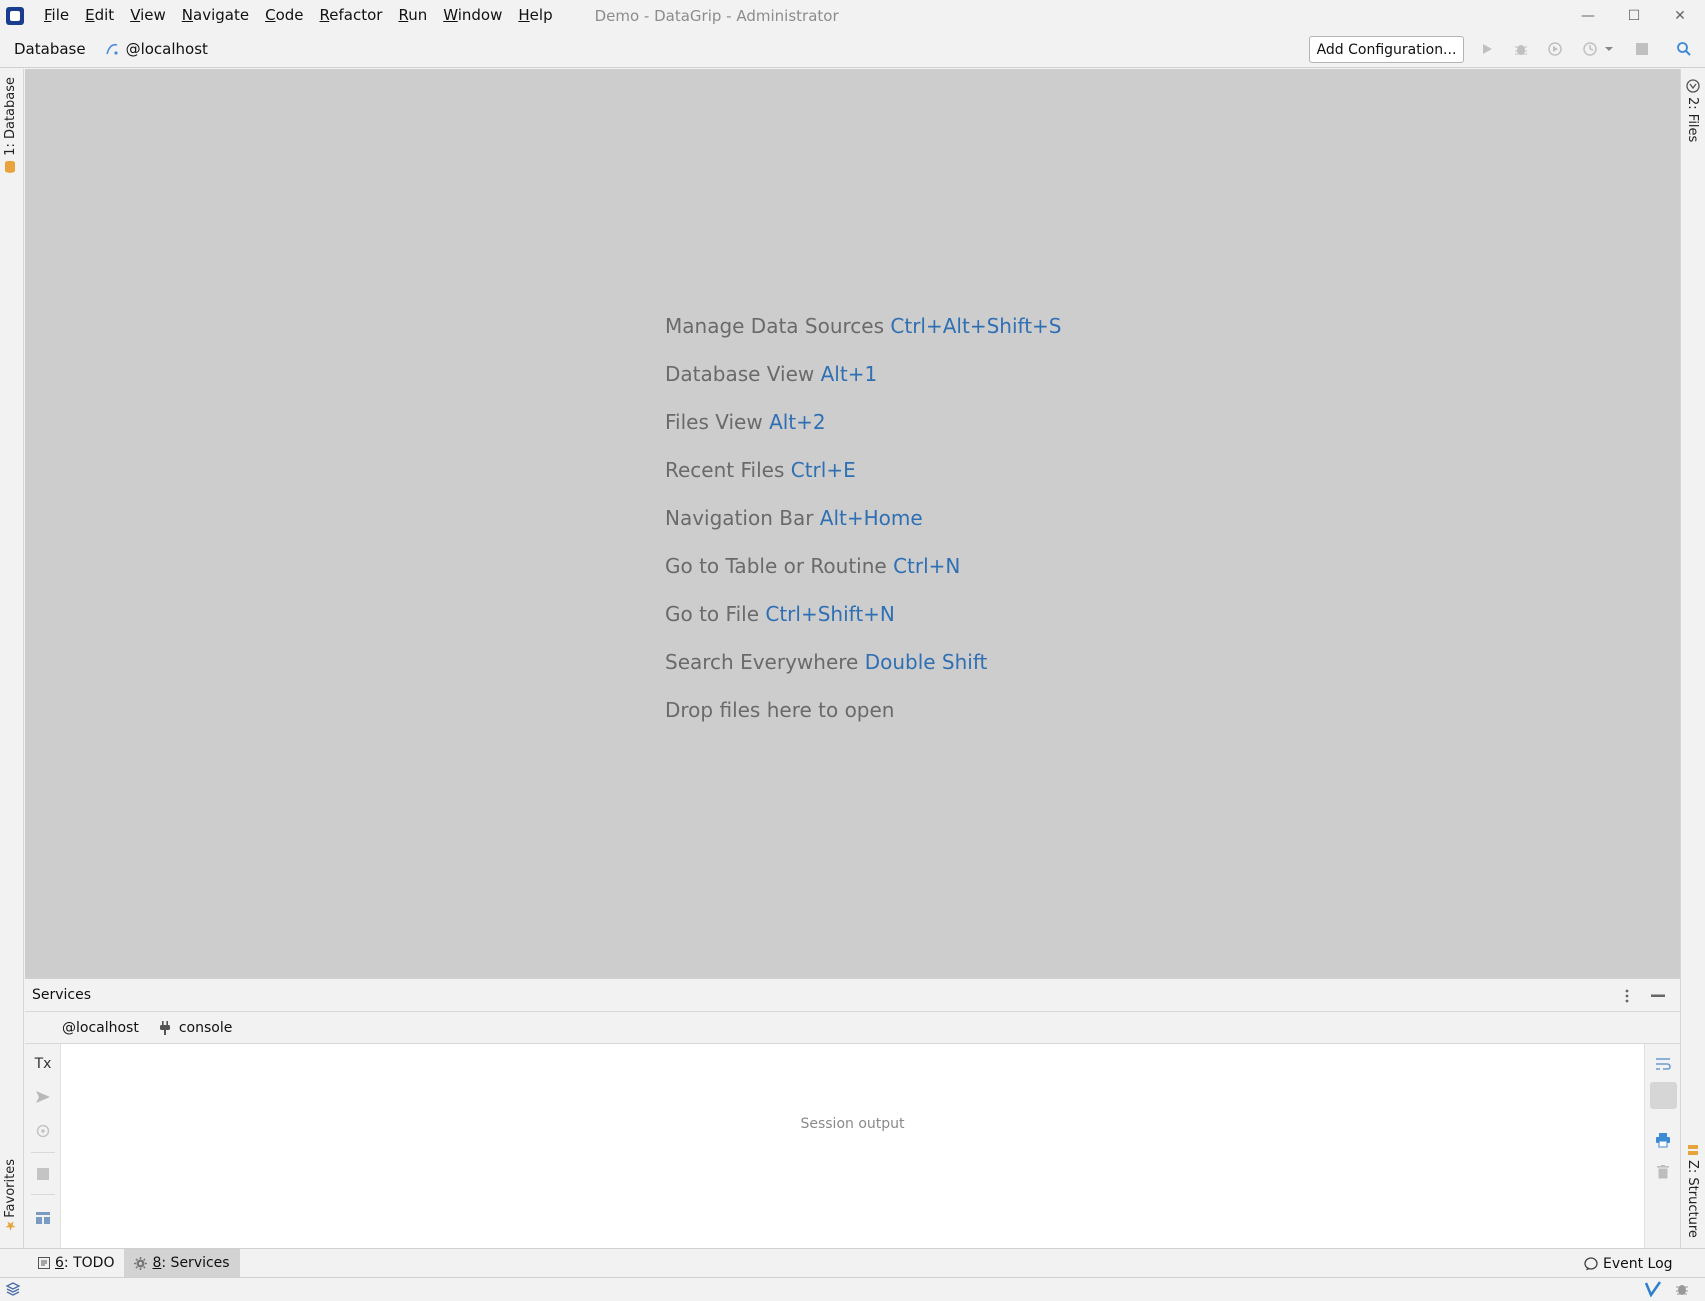  I want to click on rollback-icon, so click(43, 1131).